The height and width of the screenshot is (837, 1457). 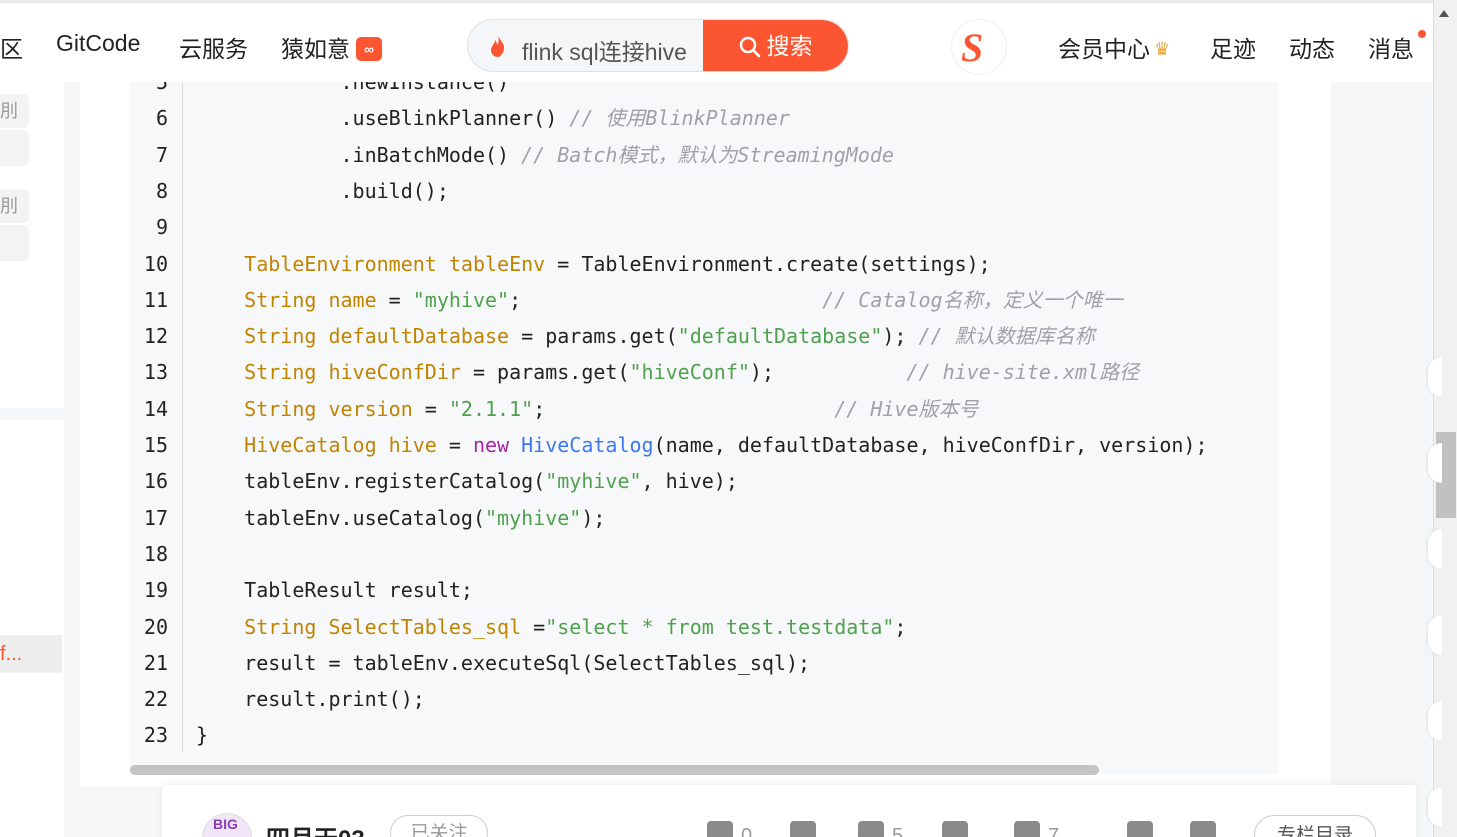 What do you see at coordinates (155, 408) in the screenshot?
I see `line-number: 14` at bounding box center [155, 408].